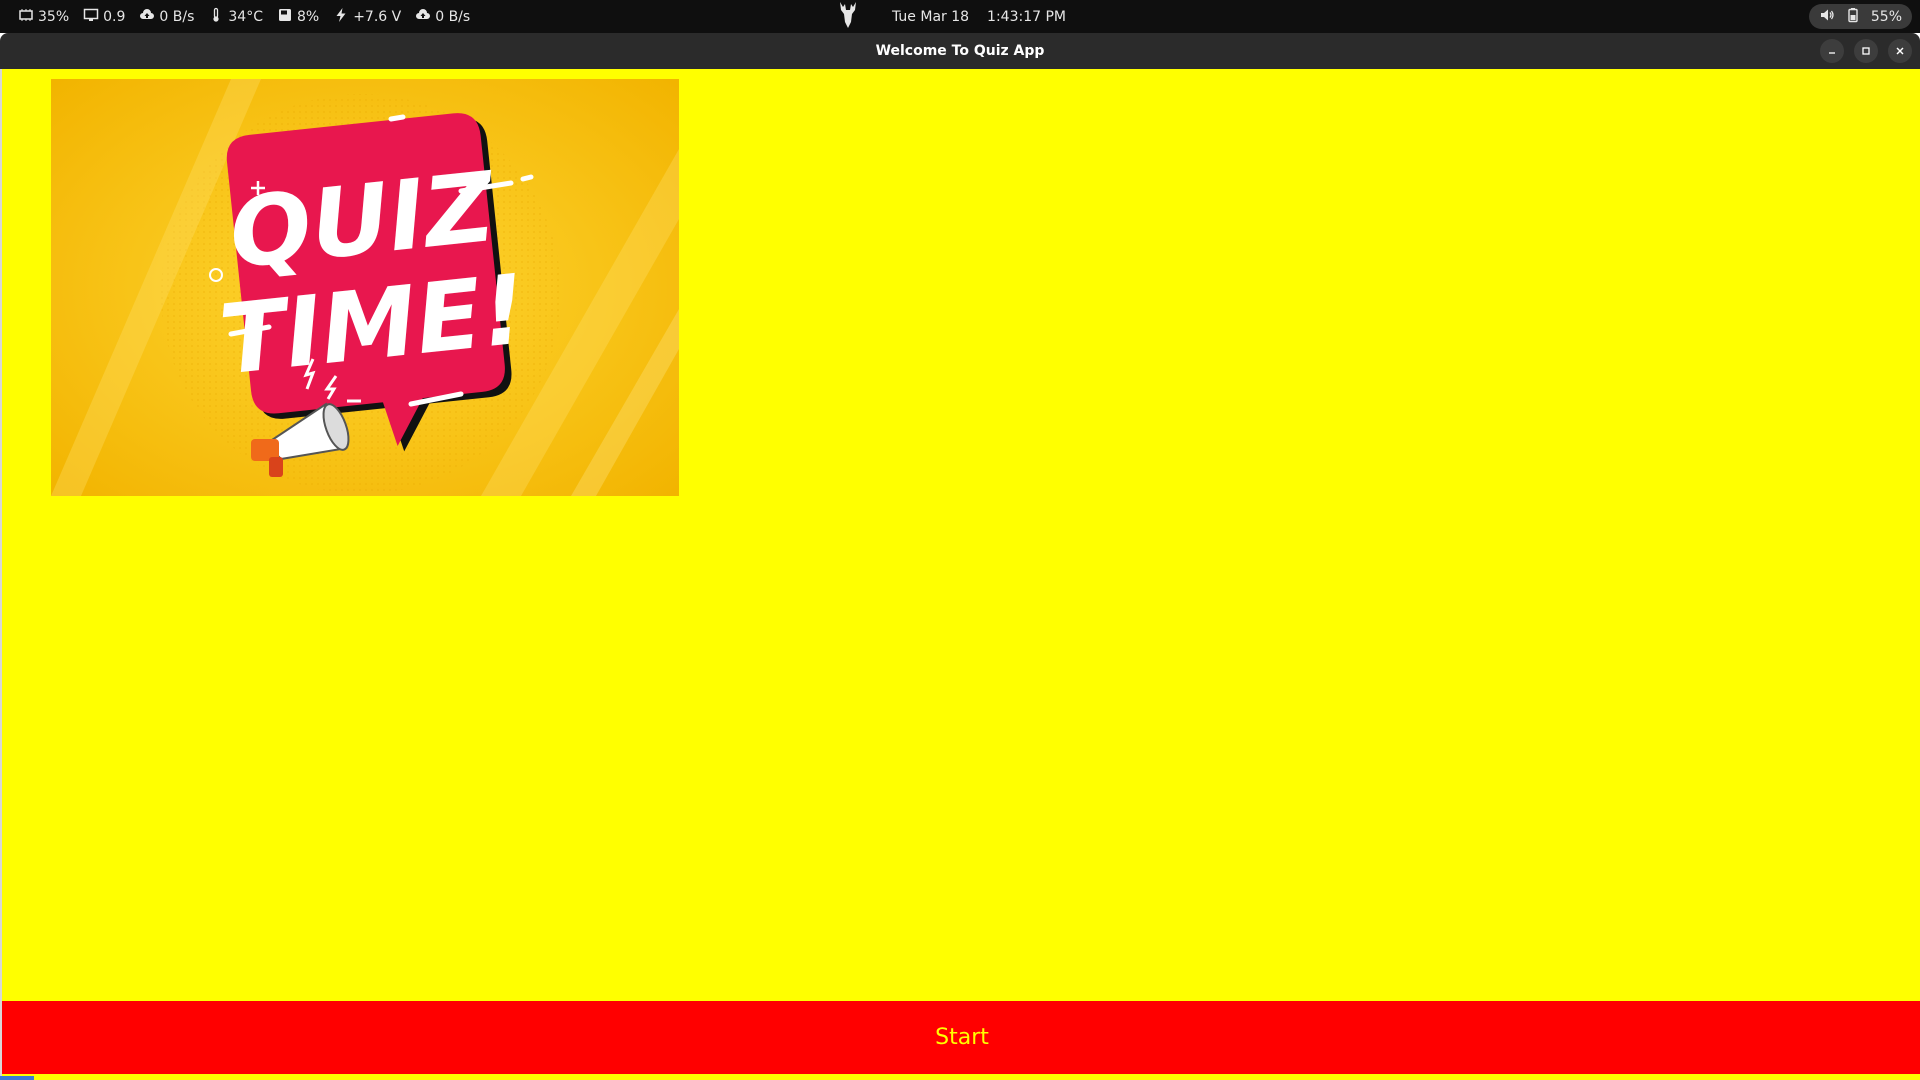 The image size is (1920, 1080). I want to click on download-icon, so click(423, 17).